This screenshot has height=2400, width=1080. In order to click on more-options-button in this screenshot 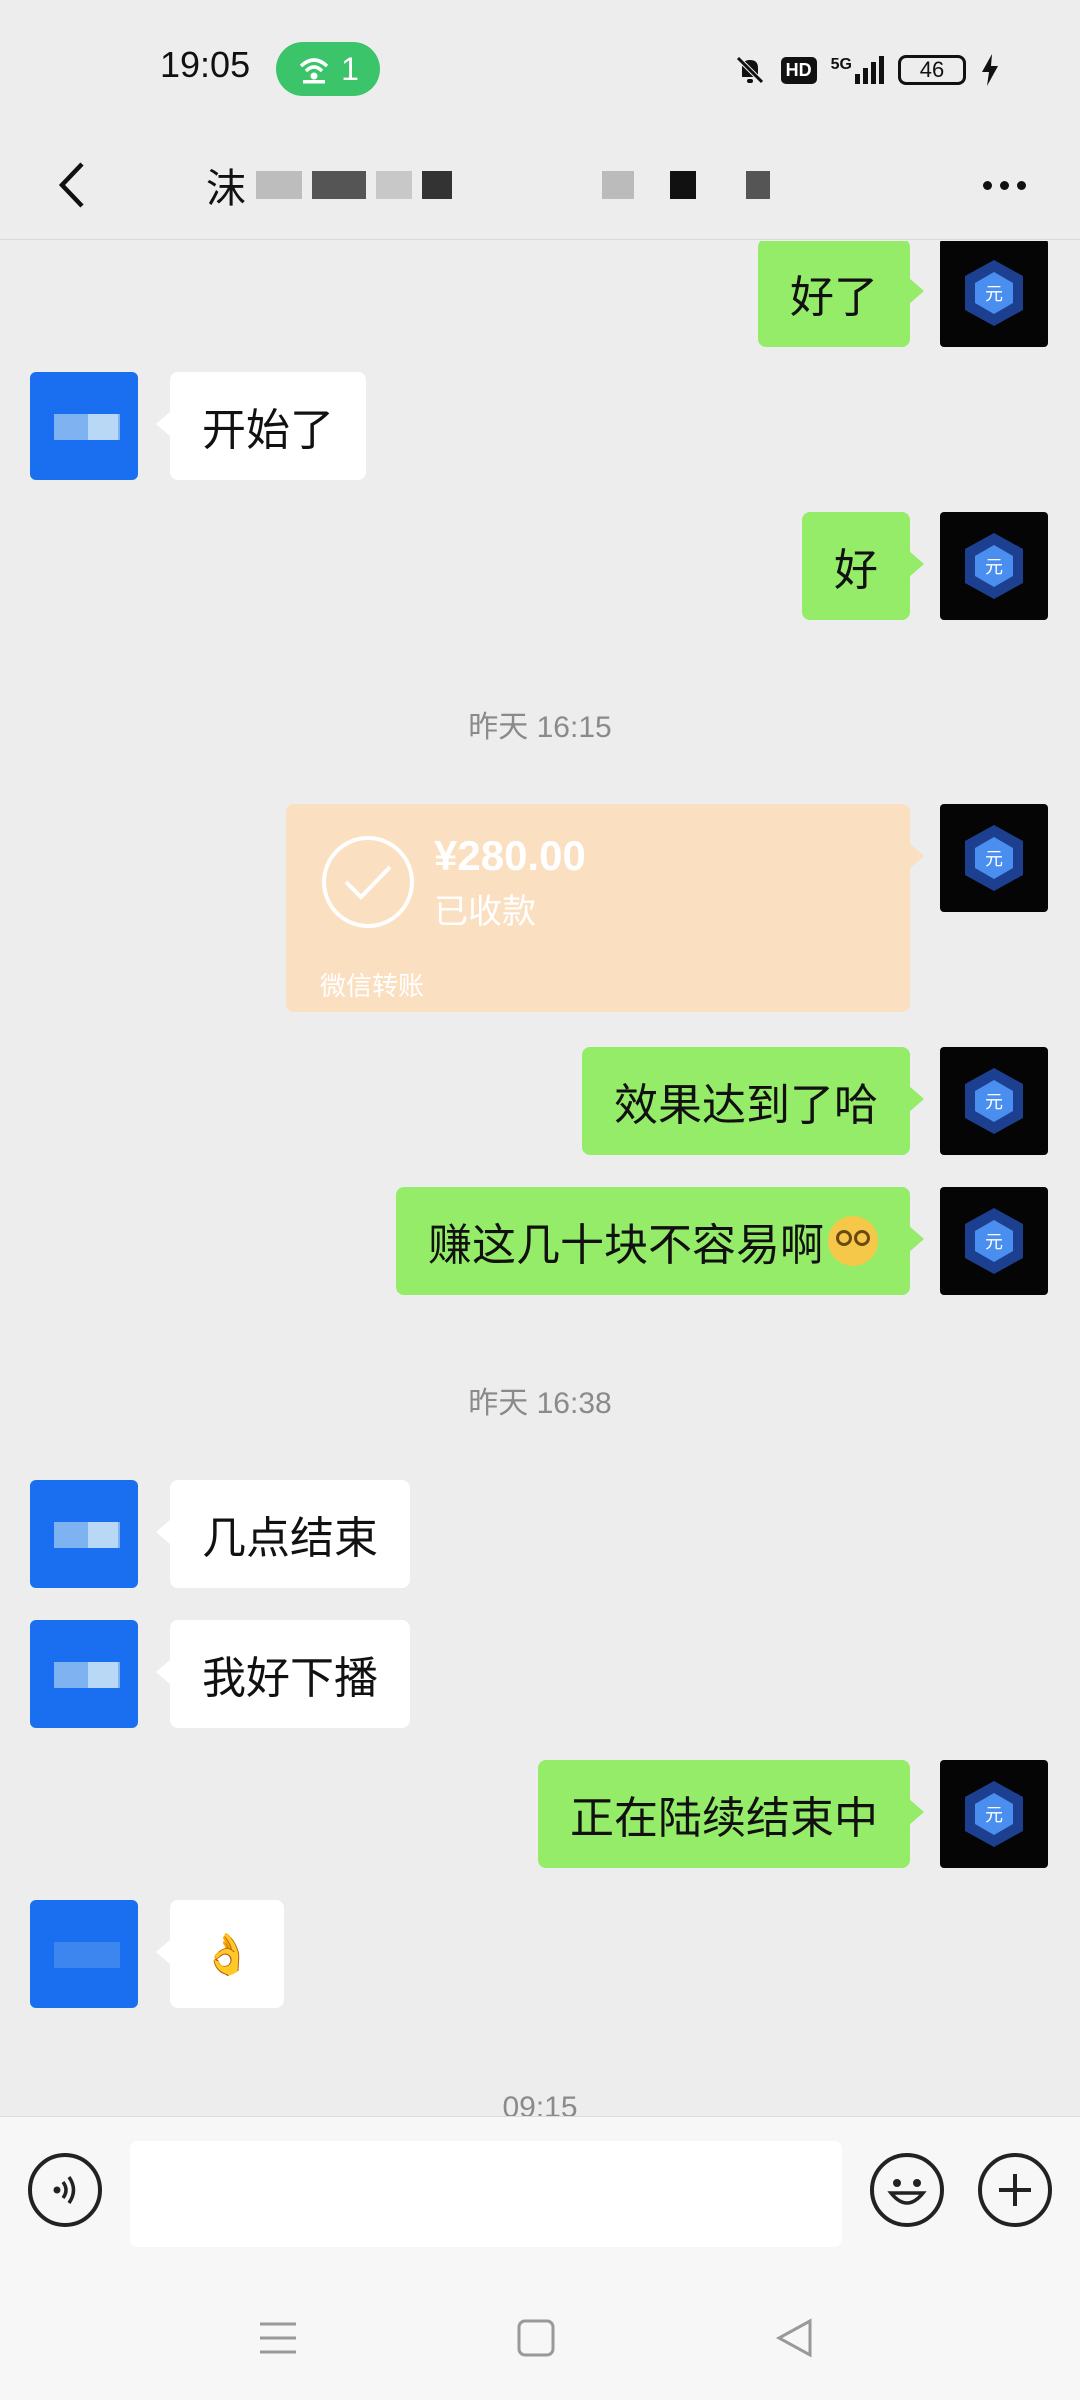, I will do `click(1004, 185)`.